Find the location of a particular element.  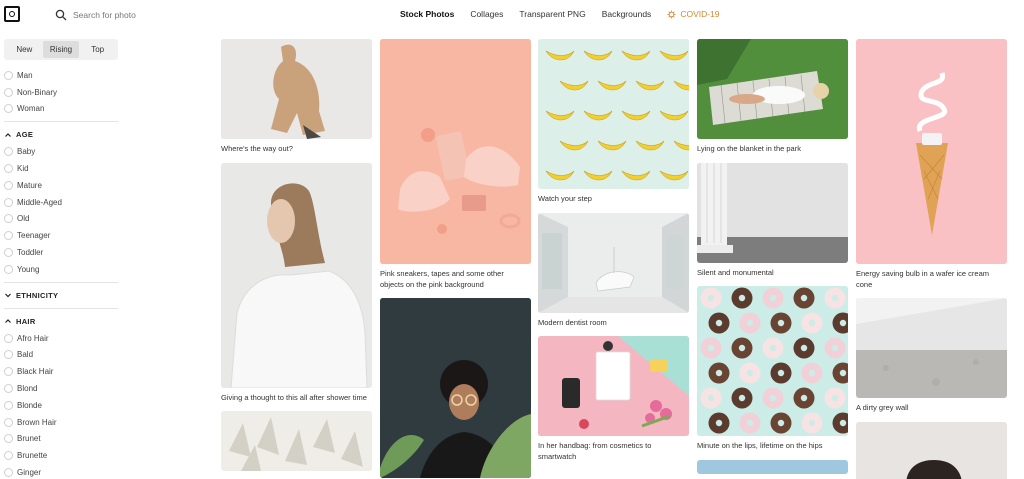

filter-label: Woman is located at coordinates (31, 109).